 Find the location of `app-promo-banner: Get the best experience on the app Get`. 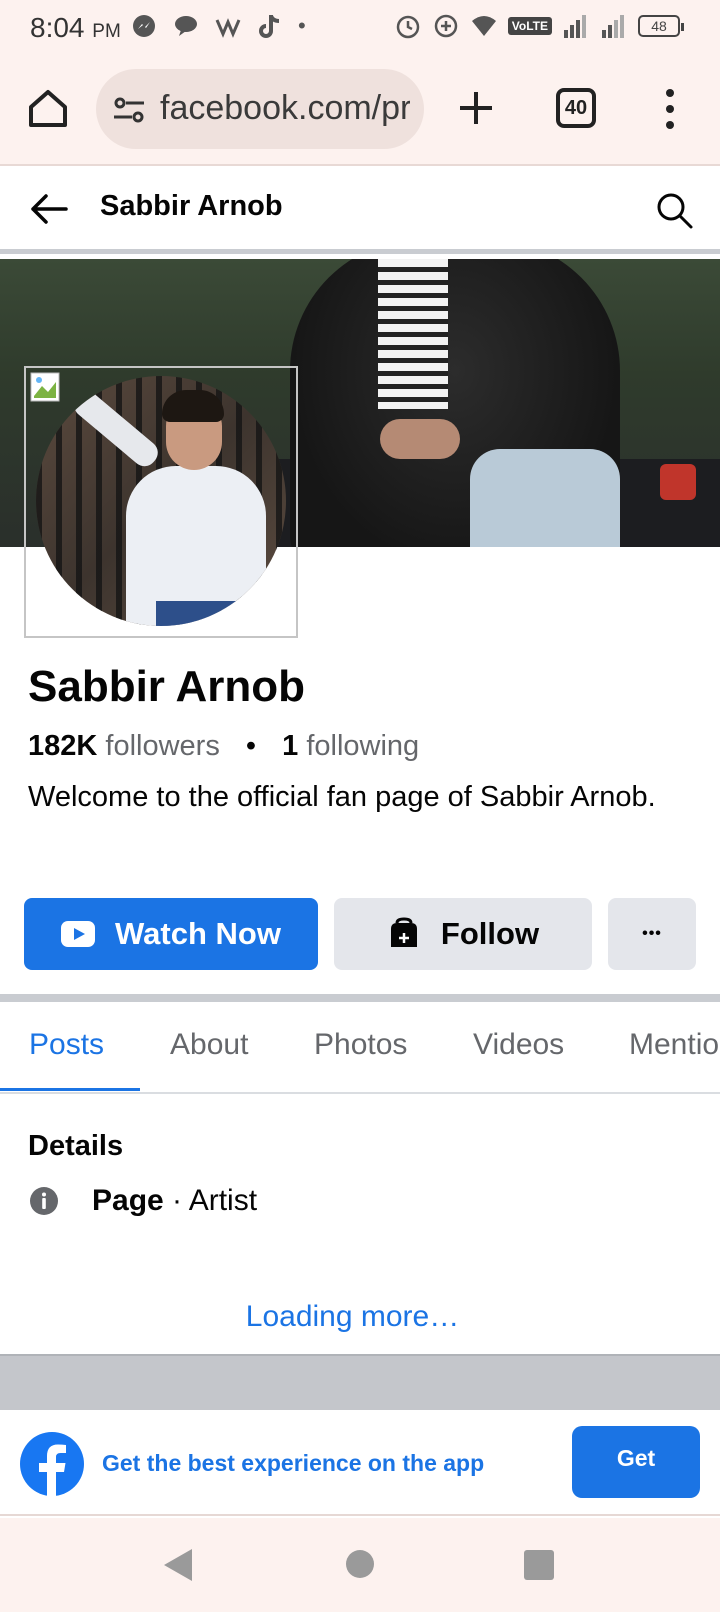

app-promo-banner: Get the best experience on the app Get is located at coordinates (360, 1463).